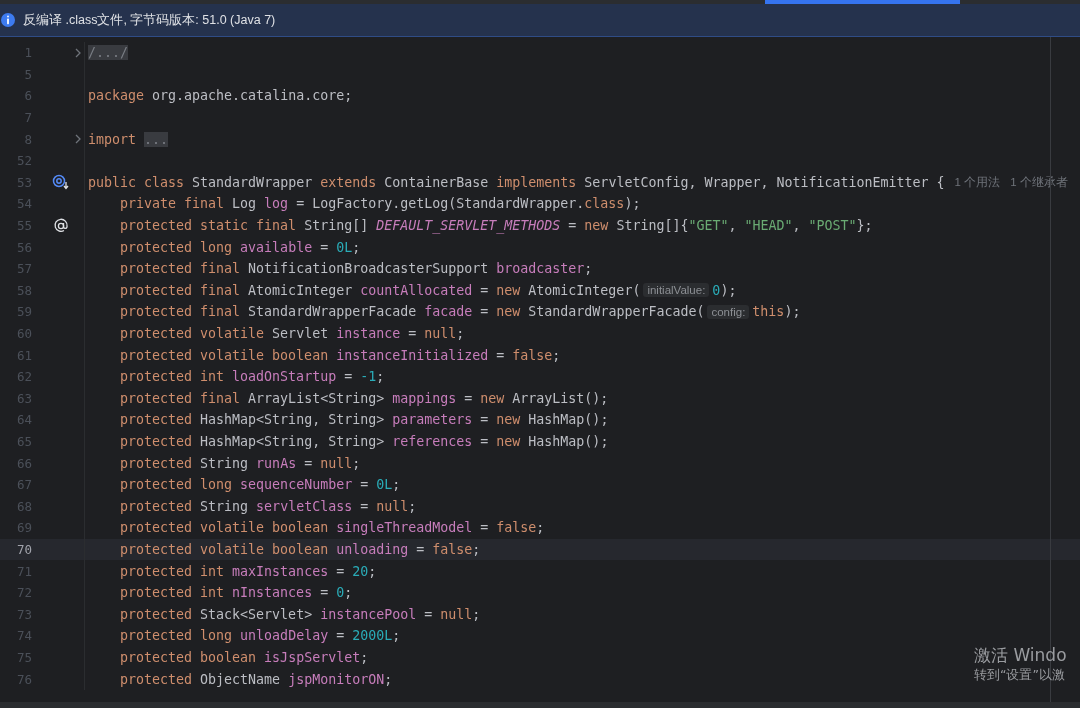 The height and width of the screenshot is (708, 1080). What do you see at coordinates (560, 398) in the screenshot?
I see `code-text: ArrayList();` at bounding box center [560, 398].